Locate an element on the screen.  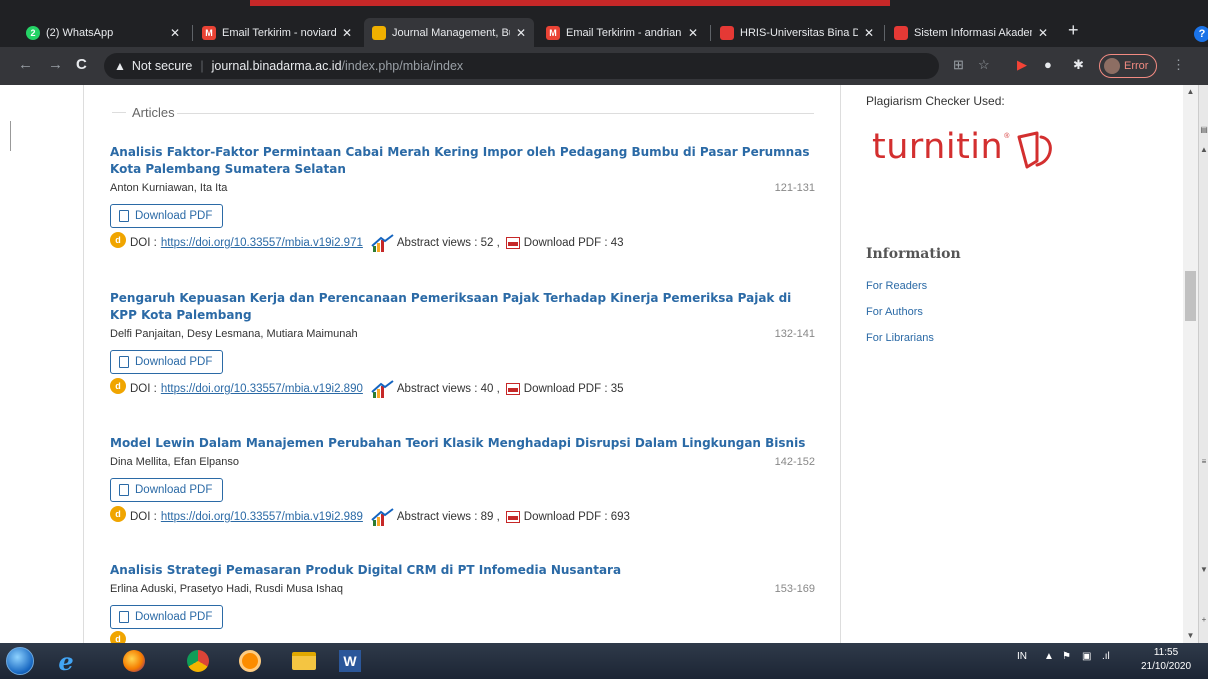
youtube-extension-icon: ▶ is located at coordinates (1022, 65).